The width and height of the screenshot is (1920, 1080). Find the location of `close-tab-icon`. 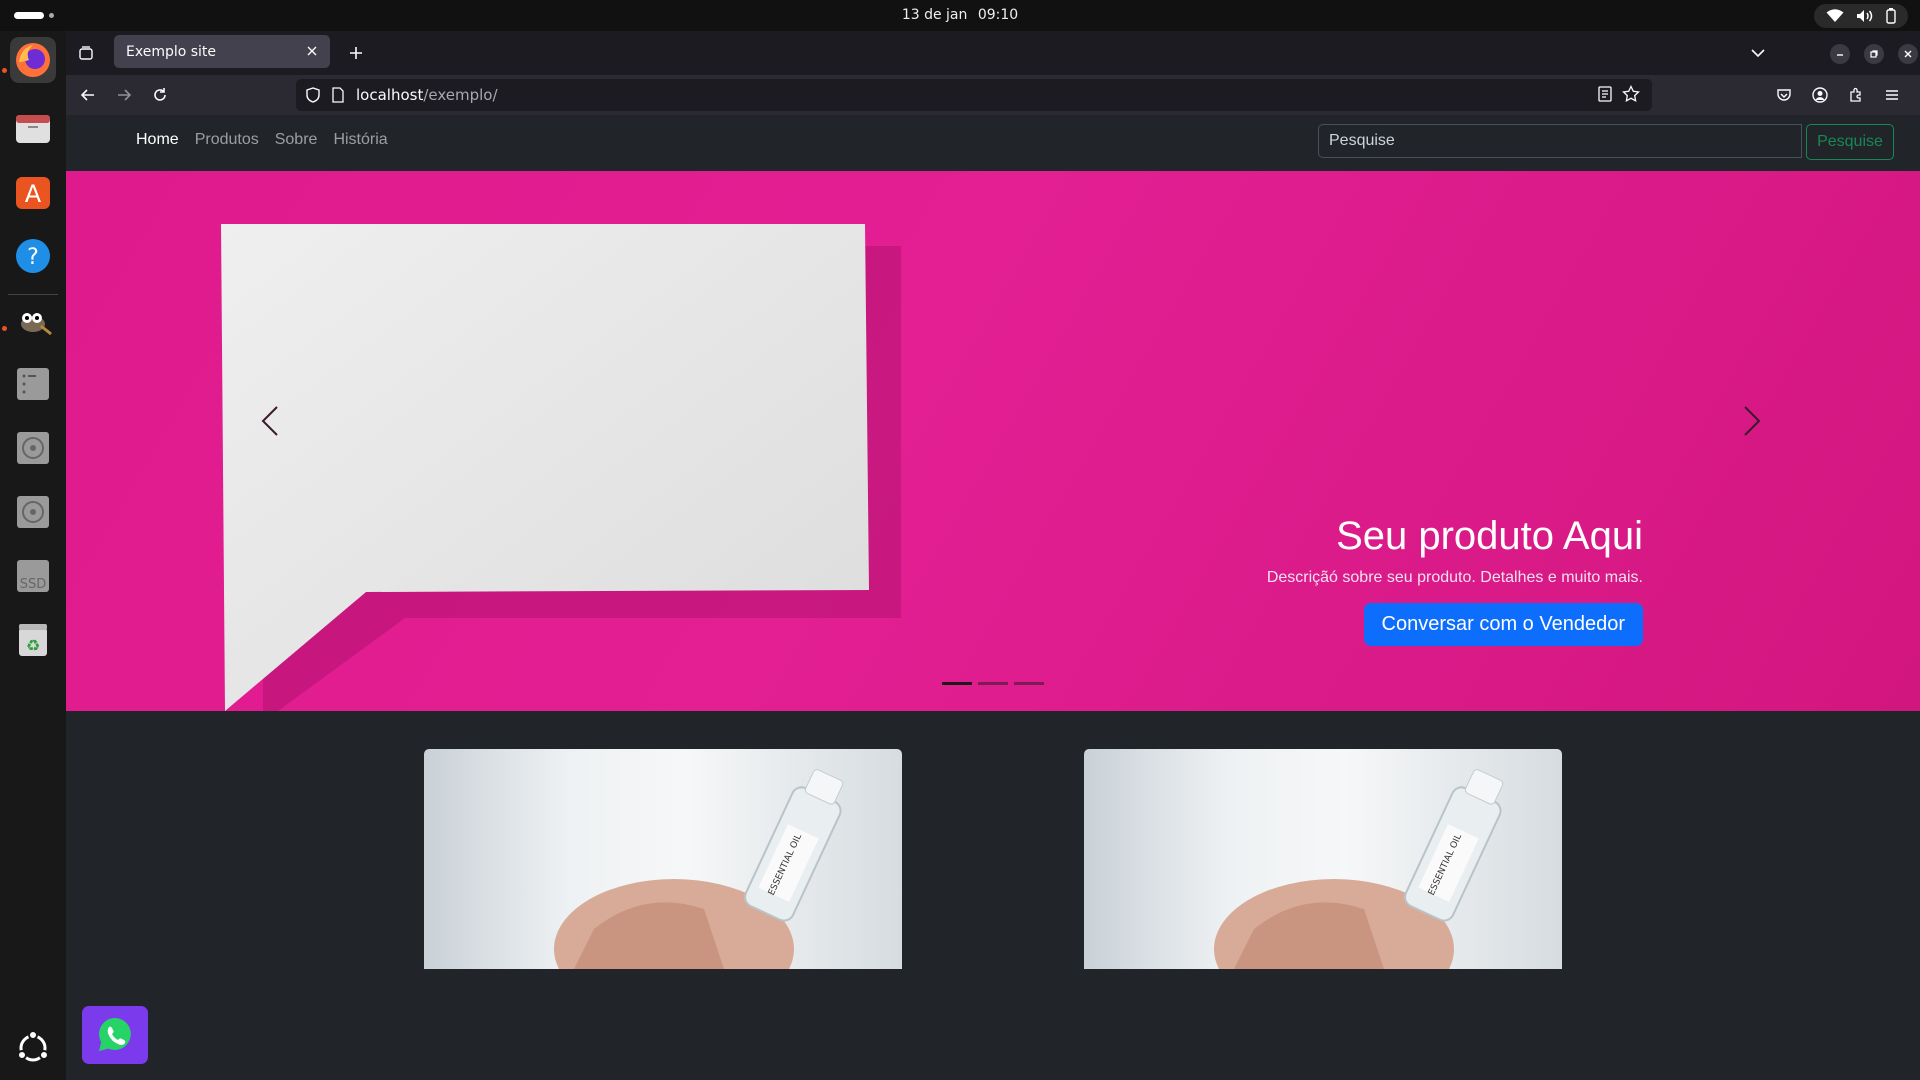

close-tab-icon is located at coordinates (312, 51).